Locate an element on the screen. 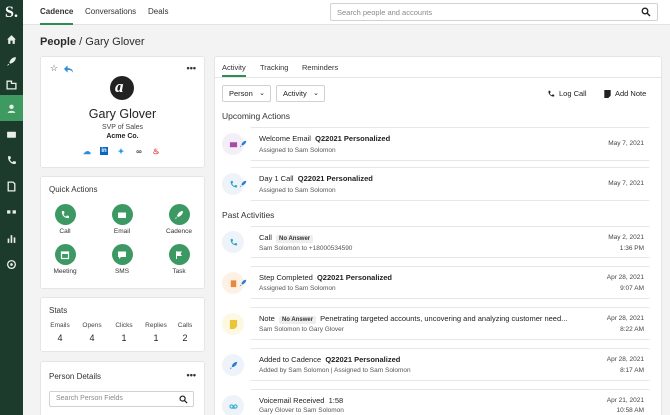 The image size is (670, 415). person-fields-placeholder: Search Person Fields is located at coordinates (89, 398).